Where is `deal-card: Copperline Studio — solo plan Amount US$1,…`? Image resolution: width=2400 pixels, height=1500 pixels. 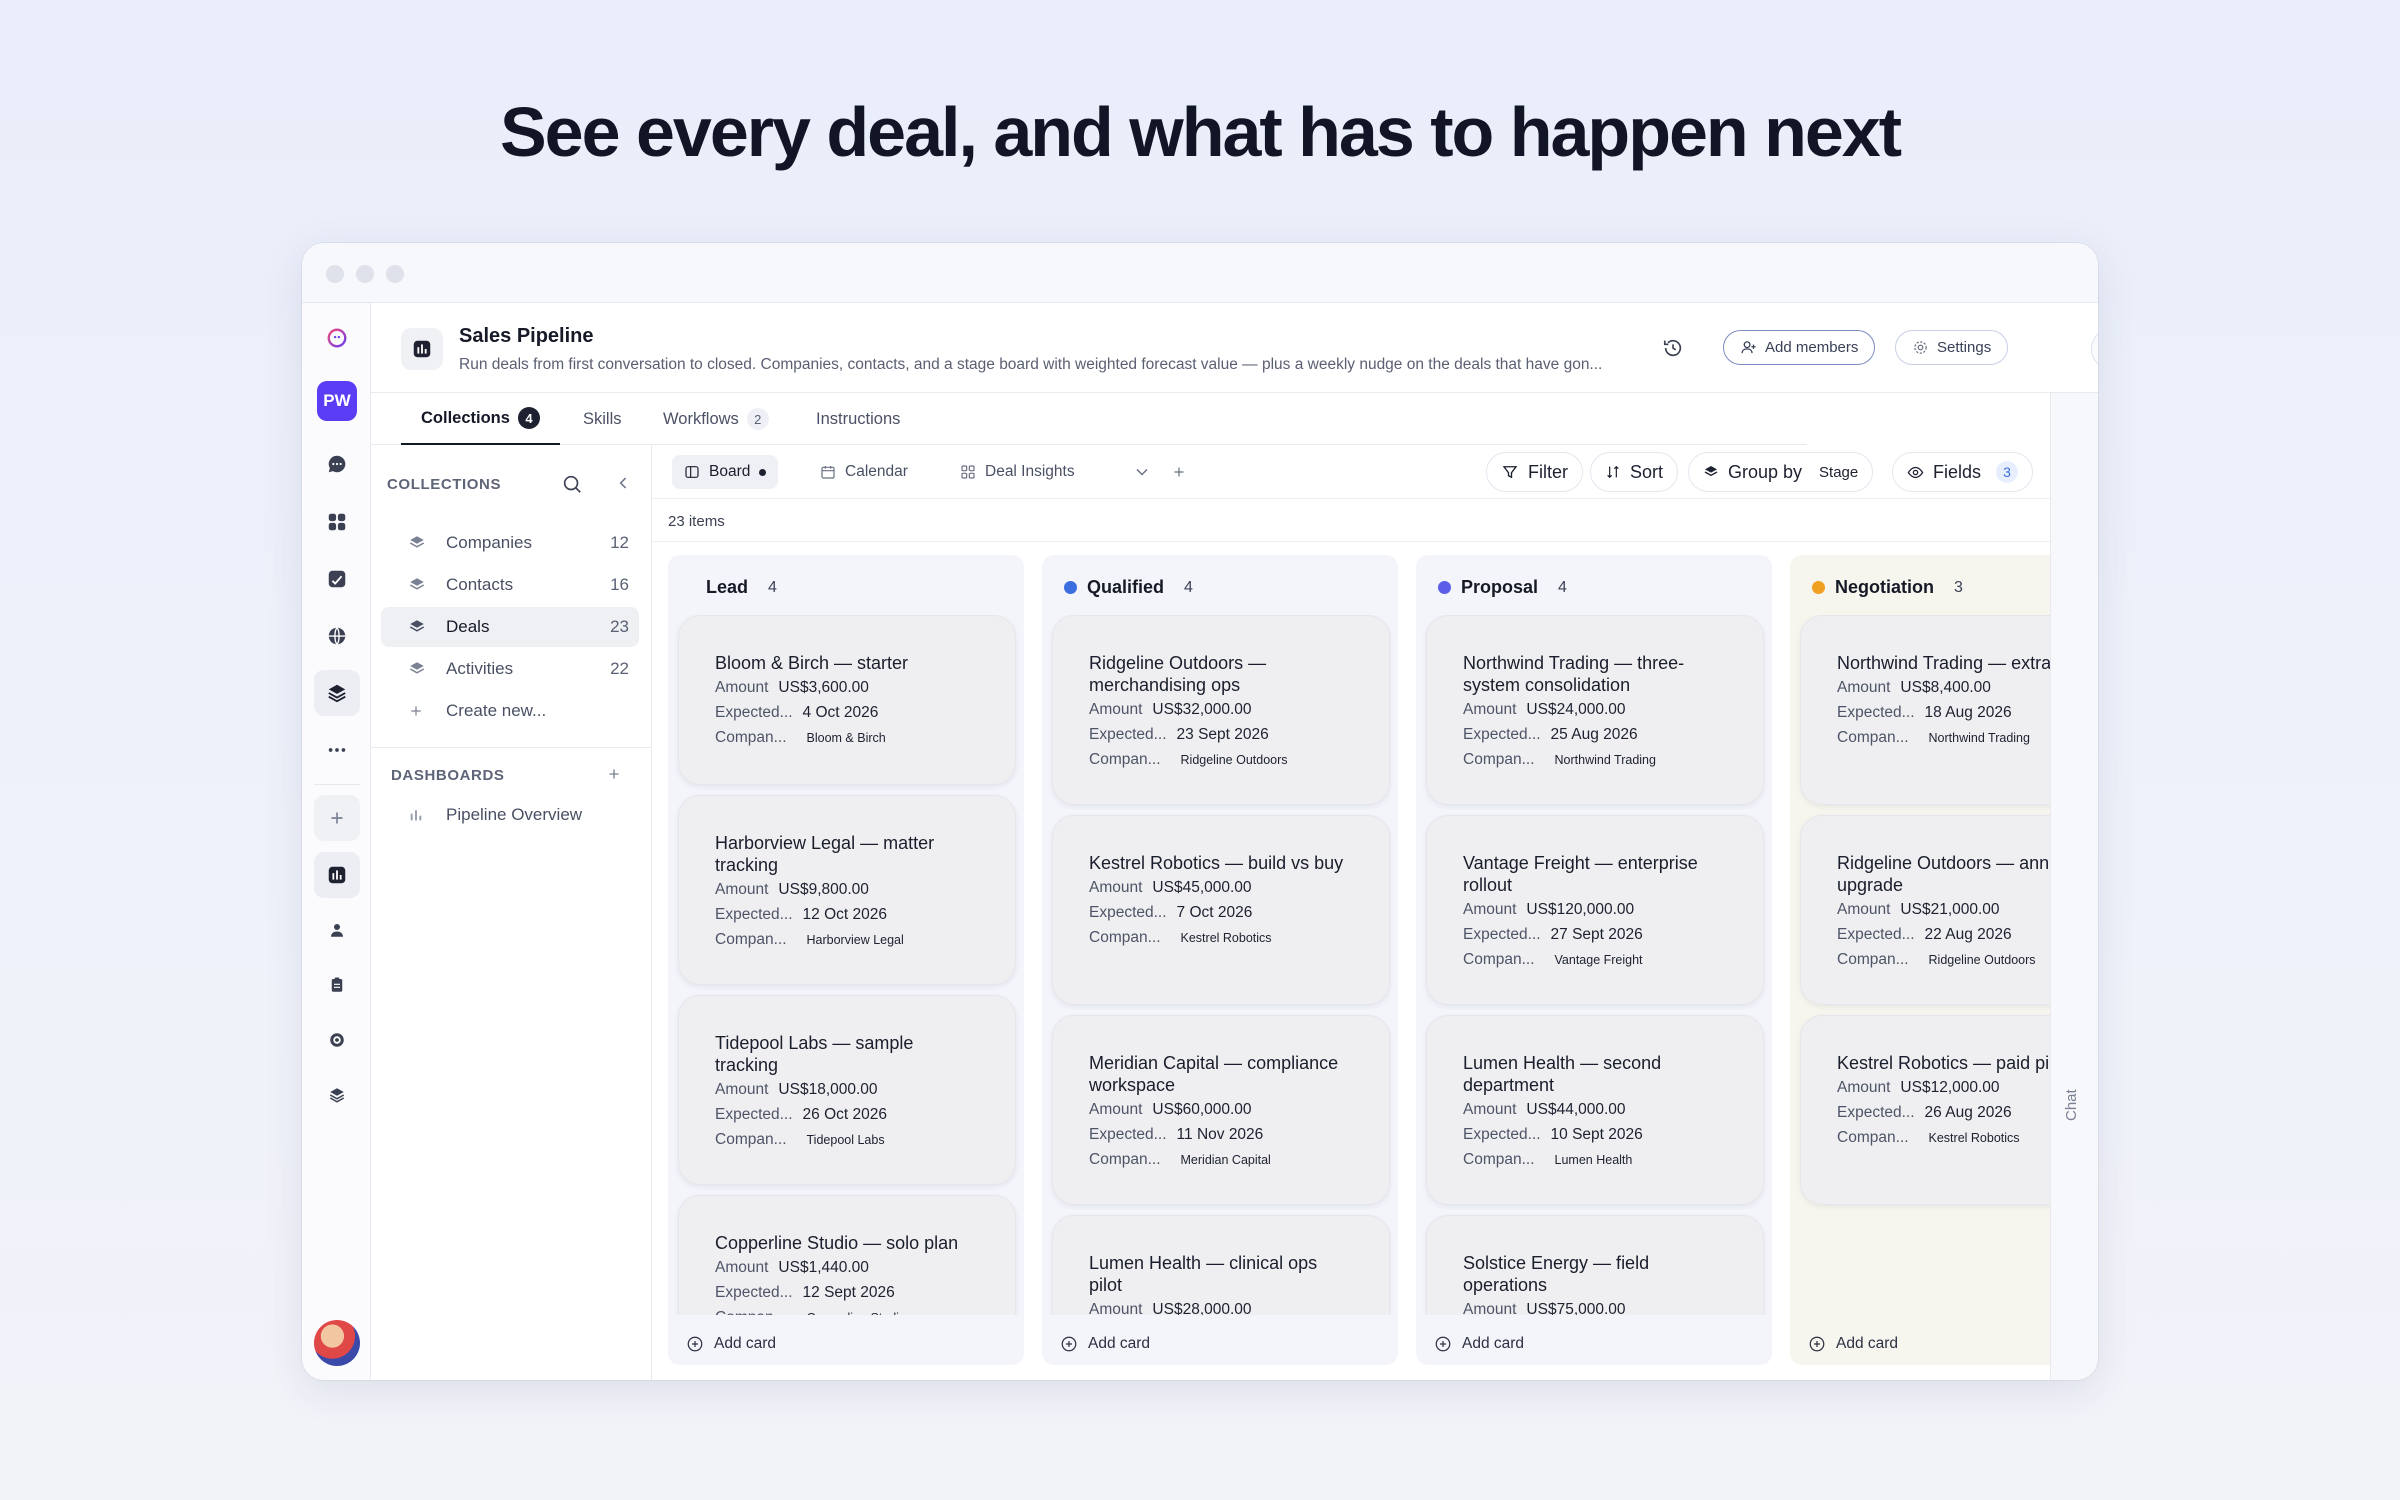
deal-card: Copperline Studio — solo plan Amount US$1,… is located at coordinates (847, 1255).